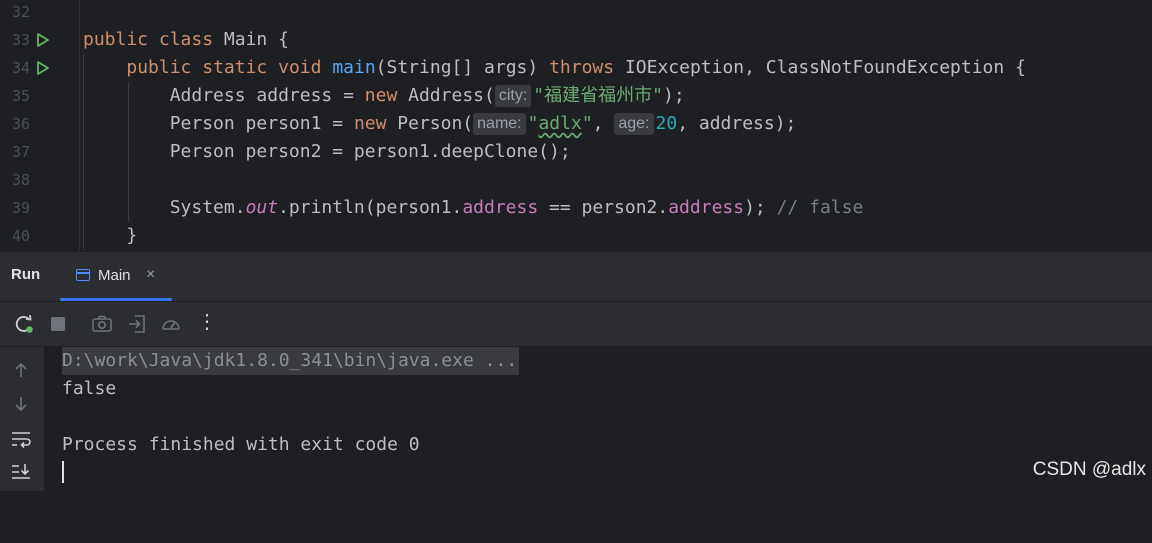  What do you see at coordinates (20, 12) in the screenshot?
I see `line-number: 32` at bounding box center [20, 12].